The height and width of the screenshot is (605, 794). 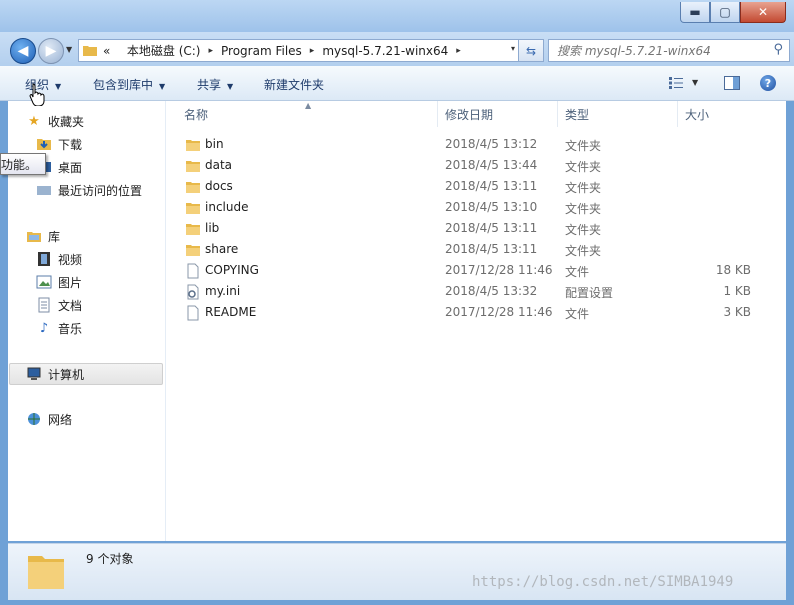 I want to click on watermark-text: https://blog.csdn.net/SIMBA1949, so click(x=603, y=582).